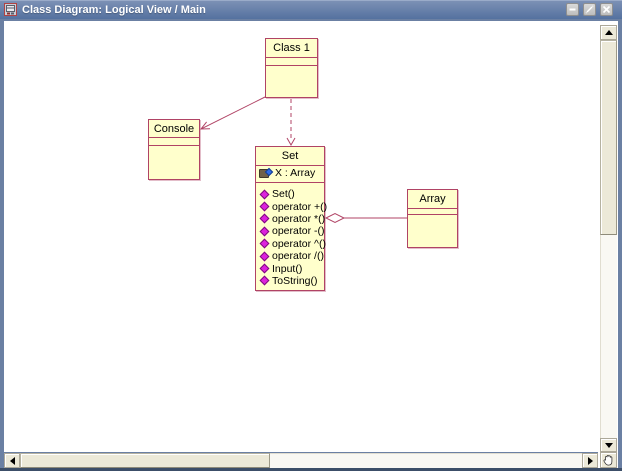  I want to click on operation-row: Set(), so click(290, 194).